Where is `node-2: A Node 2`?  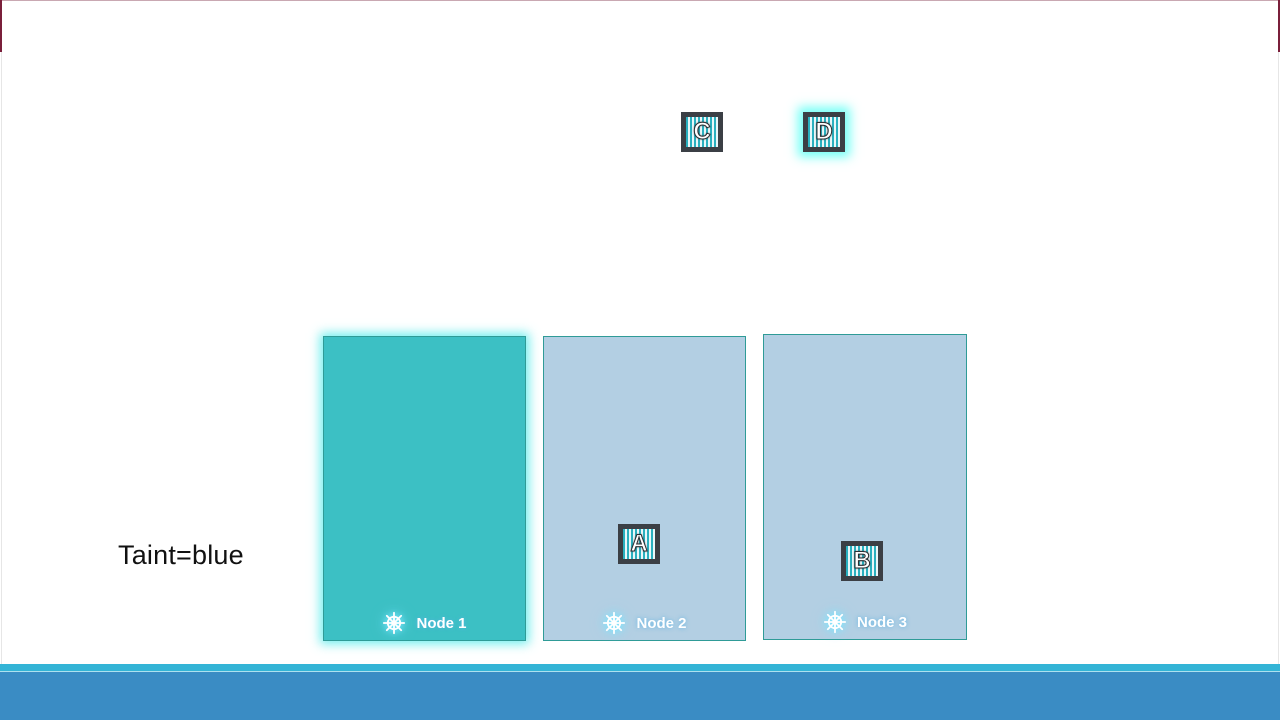 node-2: A Node 2 is located at coordinates (644, 488).